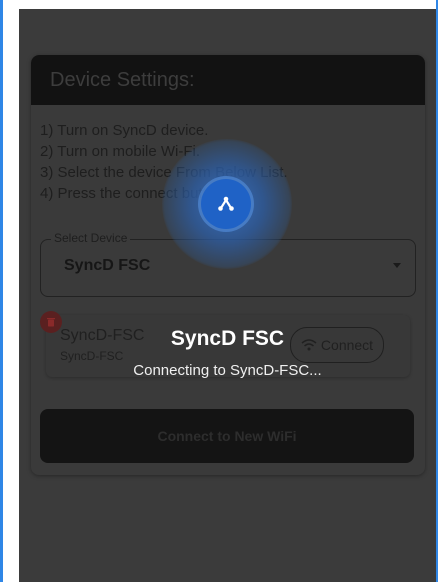 This screenshot has height=582, width=443. Describe the element at coordinates (227, 436) in the screenshot. I see `connect-new-wifi-button: Connect to New WiFi` at that location.